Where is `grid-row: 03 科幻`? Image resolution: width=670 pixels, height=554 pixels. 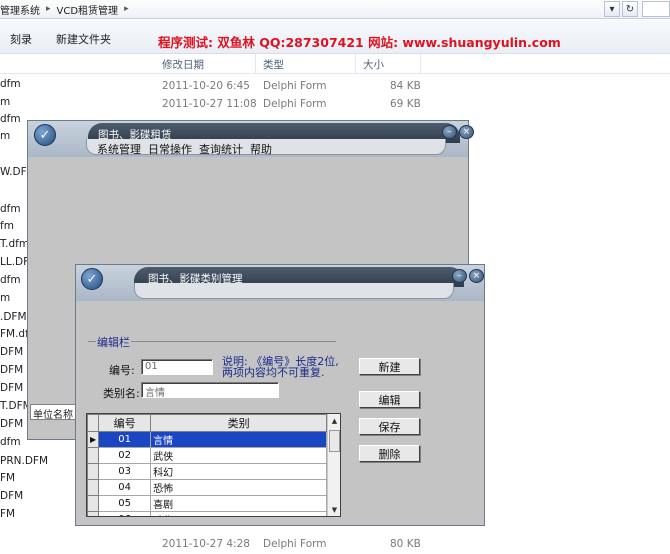 grid-row: 03 科幻 is located at coordinates (207, 471).